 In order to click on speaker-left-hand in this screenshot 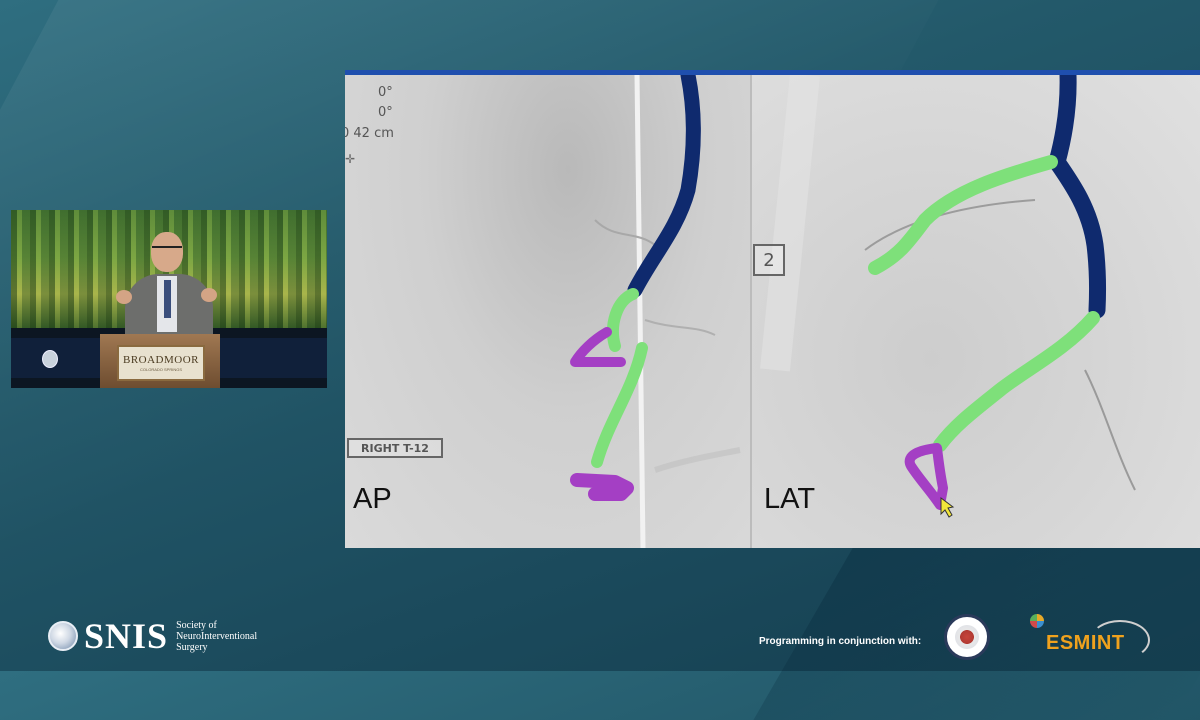, I will do `click(124, 297)`.